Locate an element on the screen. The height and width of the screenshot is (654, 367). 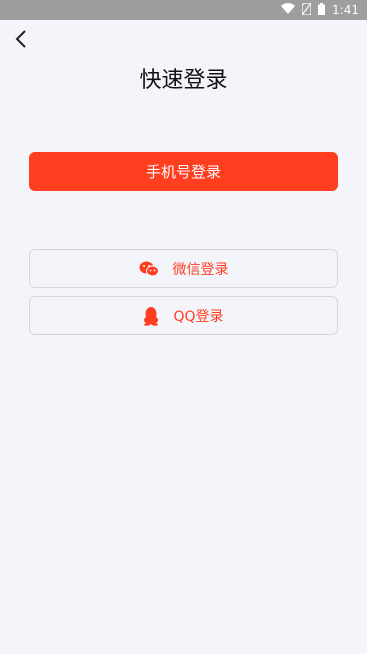
phone-login-label: 手机号登录 is located at coordinates (183, 172).